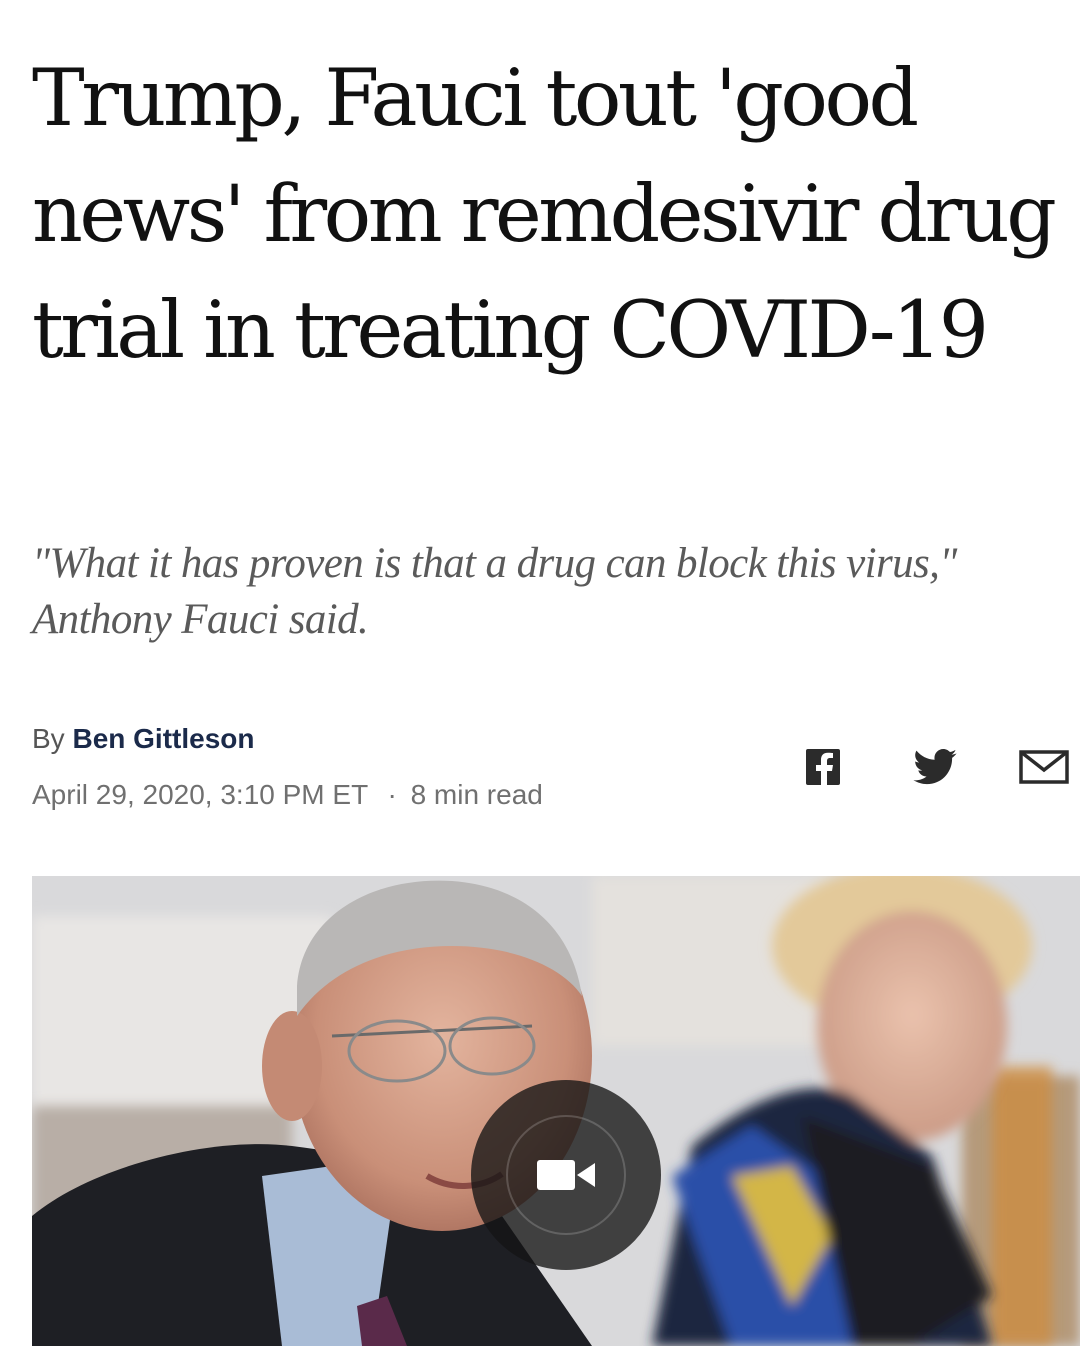 The height and width of the screenshot is (1346, 1080). I want to click on share-twitter-button, so click(935, 767).